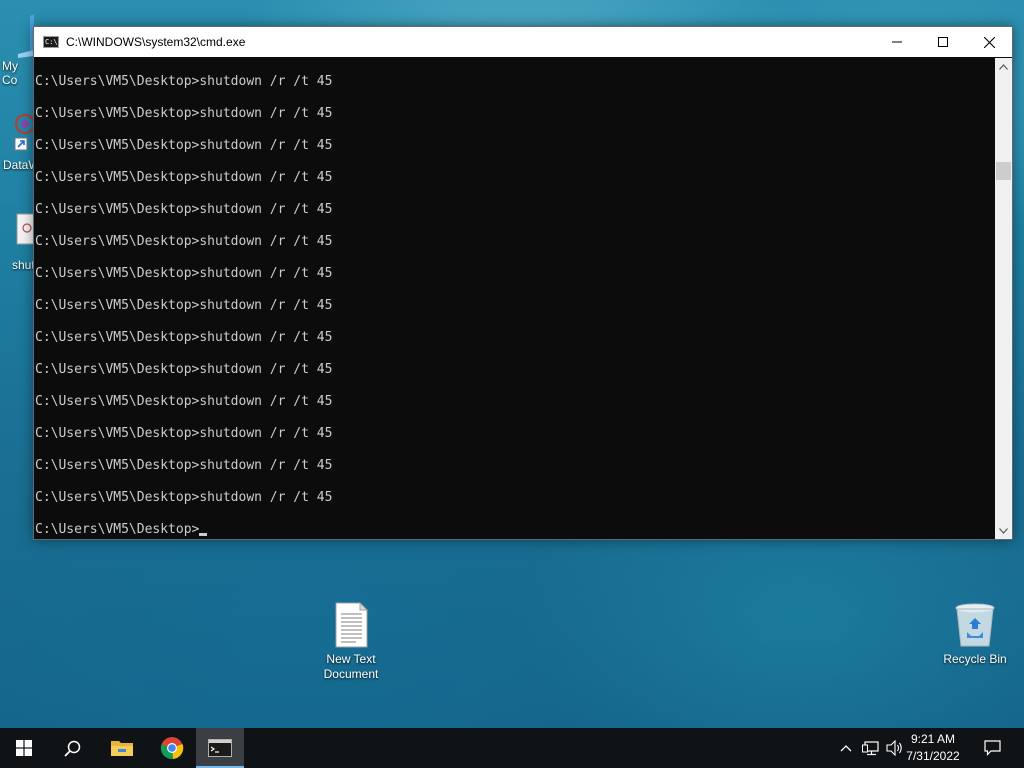 The height and width of the screenshot is (768, 1024). What do you see at coordinates (352, 625) in the screenshot?
I see `text-document-icon` at bounding box center [352, 625].